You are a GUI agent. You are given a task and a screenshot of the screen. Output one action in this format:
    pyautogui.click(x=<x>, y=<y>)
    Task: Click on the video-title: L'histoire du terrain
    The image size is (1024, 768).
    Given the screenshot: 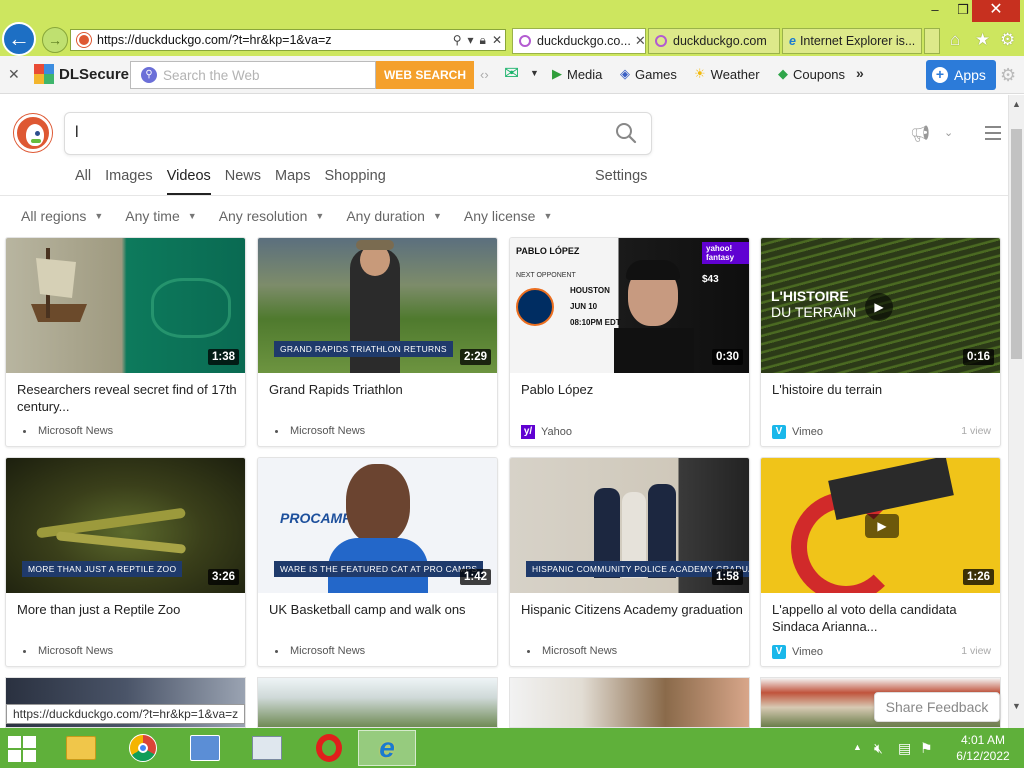 What is the action you would take?
    pyautogui.click(x=883, y=389)
    